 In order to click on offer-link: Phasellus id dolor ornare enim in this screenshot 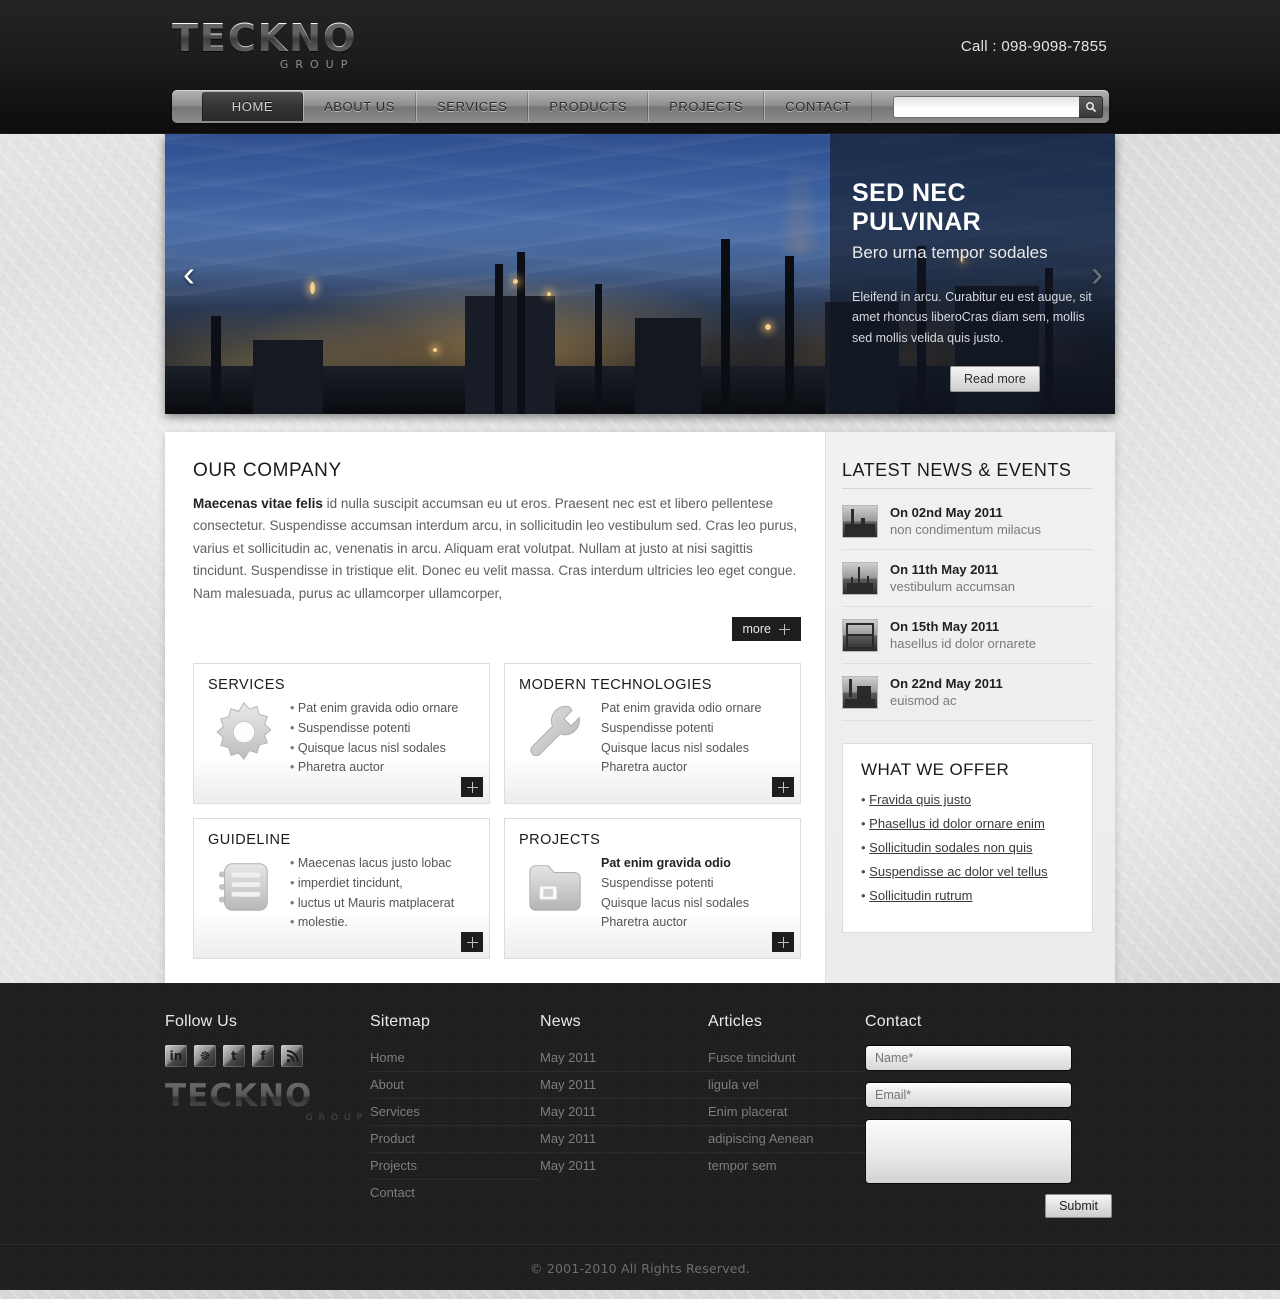, I will do `click(957, 823)`.